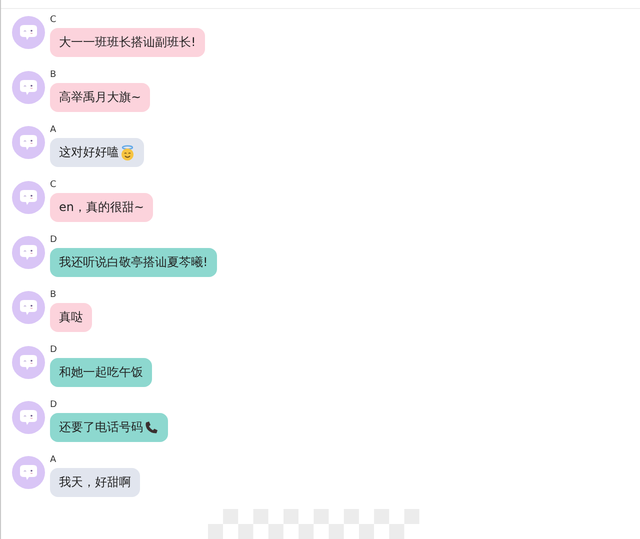 The width and height of the screenshot is (640, 539). Describe the element at coordinates (100, 97) in the screenshot. I see `message-text: 高举禹月大旗~` at that location.